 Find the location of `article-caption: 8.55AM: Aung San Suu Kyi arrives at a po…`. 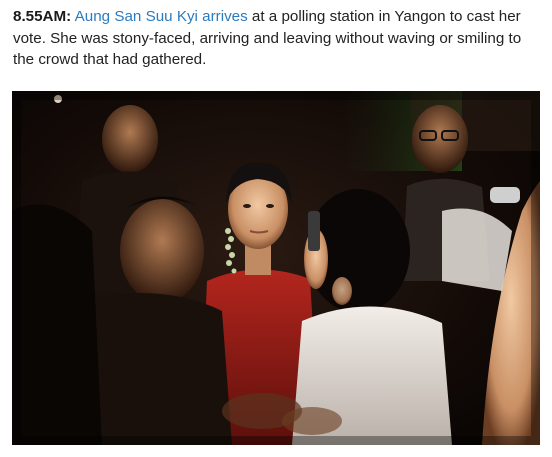

article-caption: 8.55AM: Aung San Suu Kyi arrives at a po… is located at coordinates (277, 38).